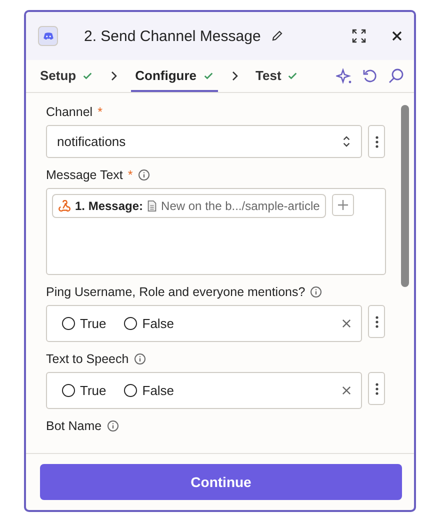 The height and width of the screenshot is (527, 429). What do you see at coordinates (74, 426) in the screenshot?
I see `field-label: Bot Name` at bounding box center [74, 426].